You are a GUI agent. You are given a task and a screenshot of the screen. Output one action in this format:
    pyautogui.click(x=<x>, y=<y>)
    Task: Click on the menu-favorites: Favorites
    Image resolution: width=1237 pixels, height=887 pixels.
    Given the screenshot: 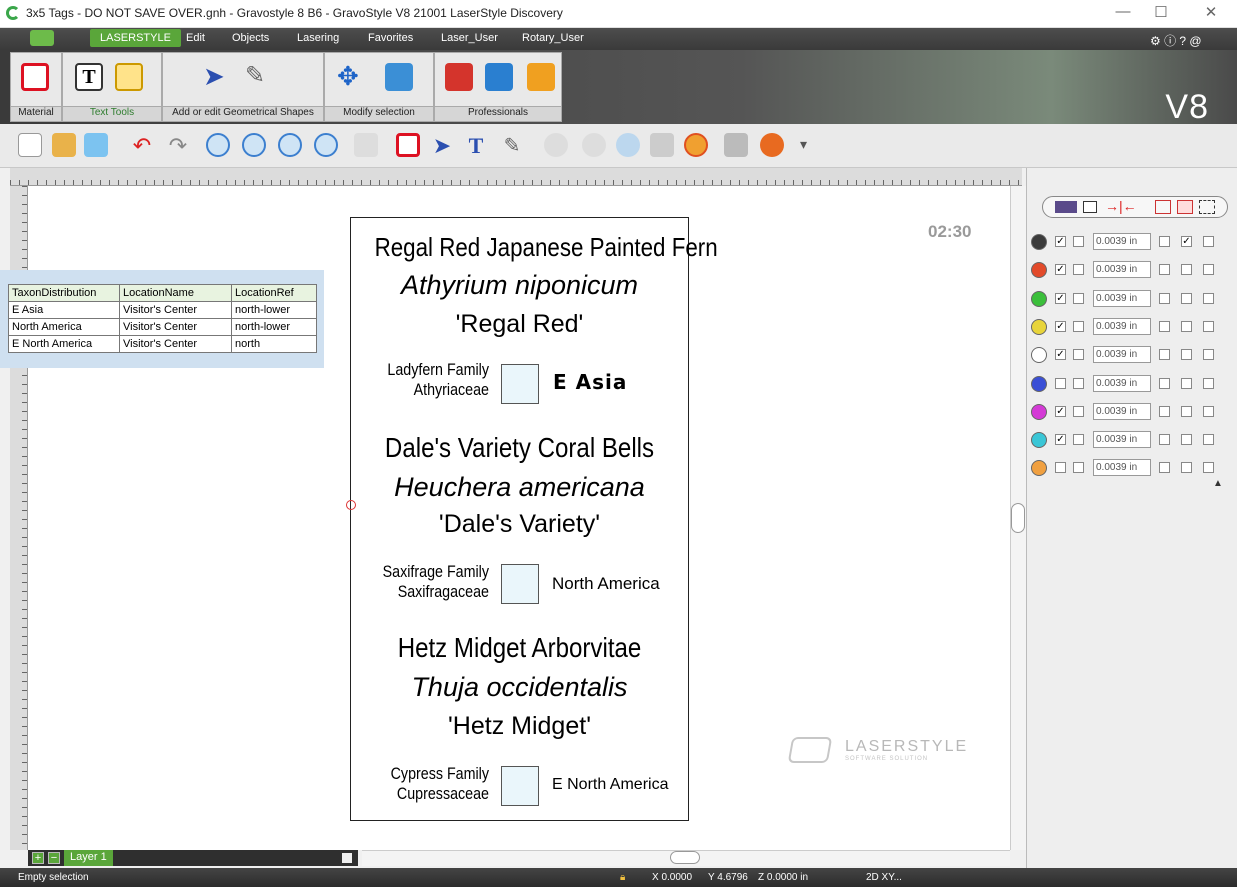 What is the action you would take?
    pyautogui.click(x=390, y=38)
    